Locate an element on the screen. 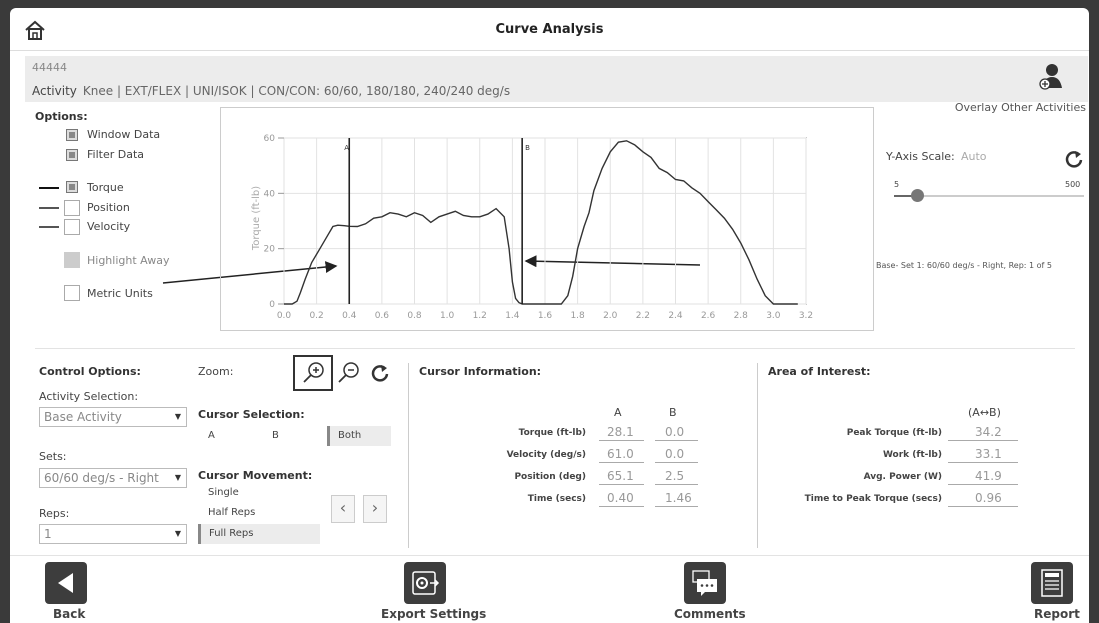 This screenshot has width=1099, height=623. reset-scale-icon is located at coordinates (1074, 159).